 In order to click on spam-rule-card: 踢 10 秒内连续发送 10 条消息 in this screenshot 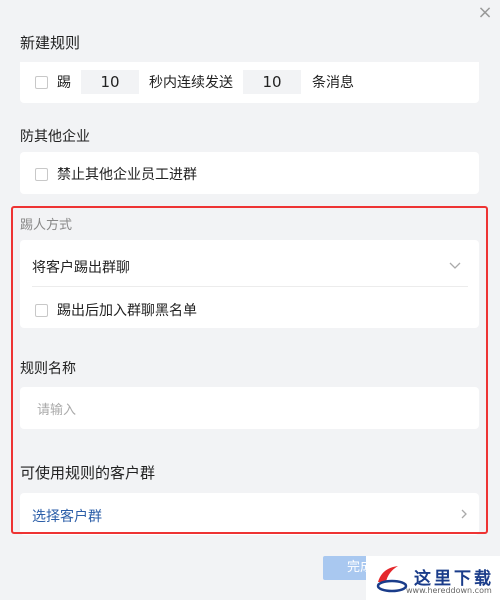, I will do `click(249, 82)`.